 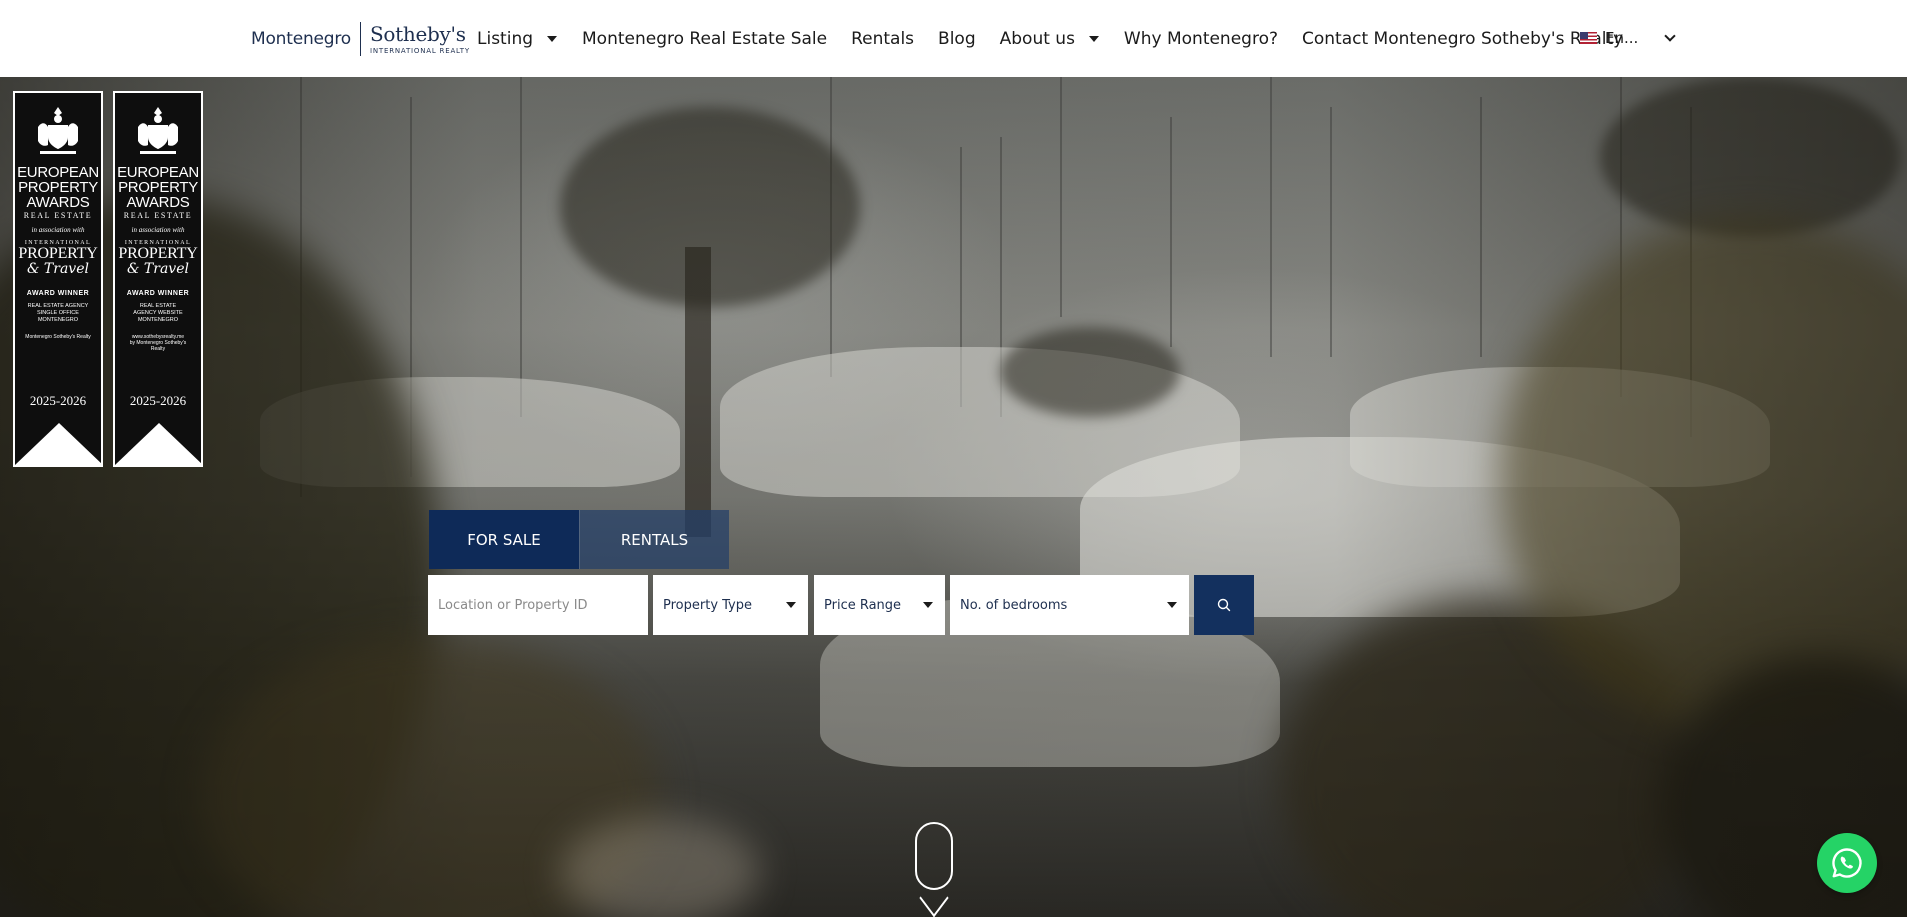 I want to click on nav-blog-label: Blog, so click(x=957, y=38).